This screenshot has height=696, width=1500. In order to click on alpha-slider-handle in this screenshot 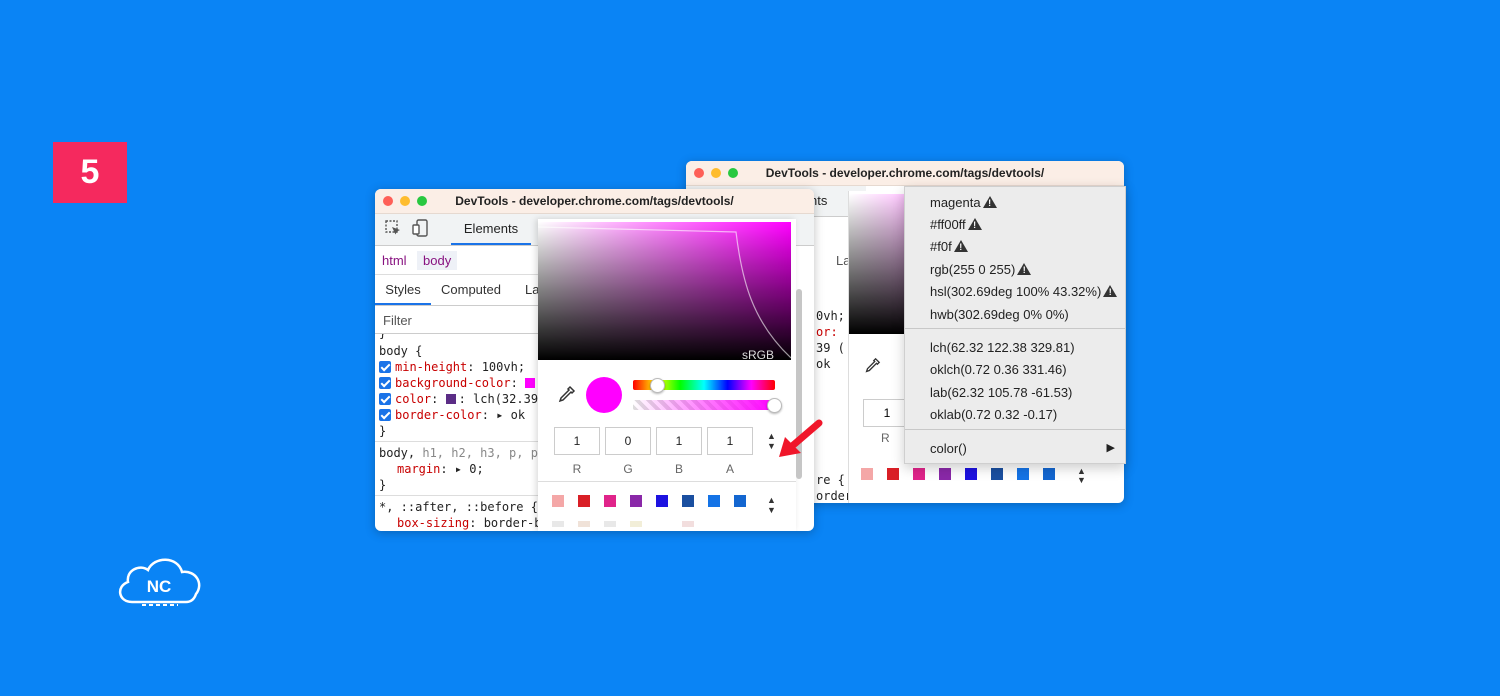, I will do `click(774, 405)`.